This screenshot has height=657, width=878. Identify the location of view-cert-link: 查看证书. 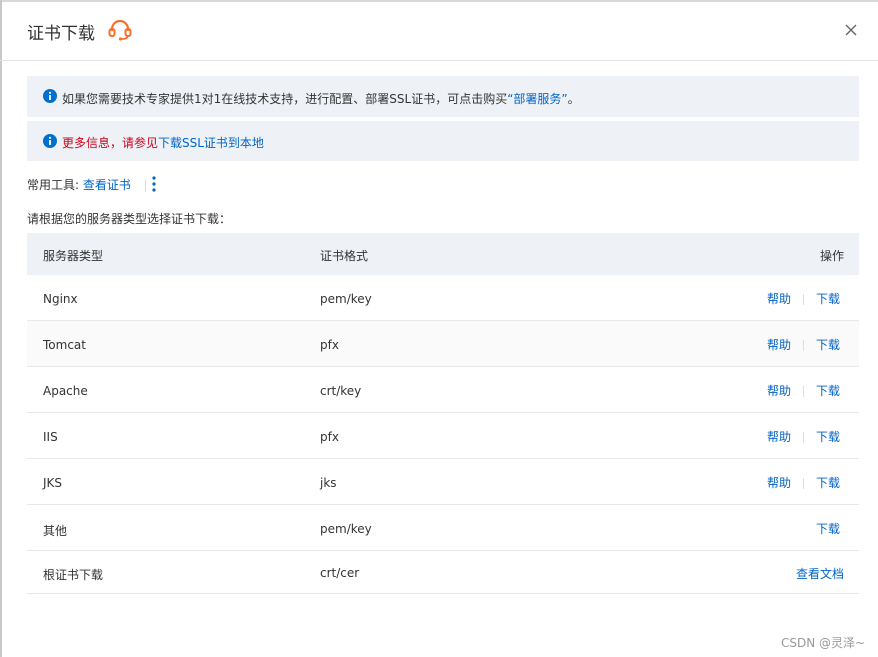
(107, 185).